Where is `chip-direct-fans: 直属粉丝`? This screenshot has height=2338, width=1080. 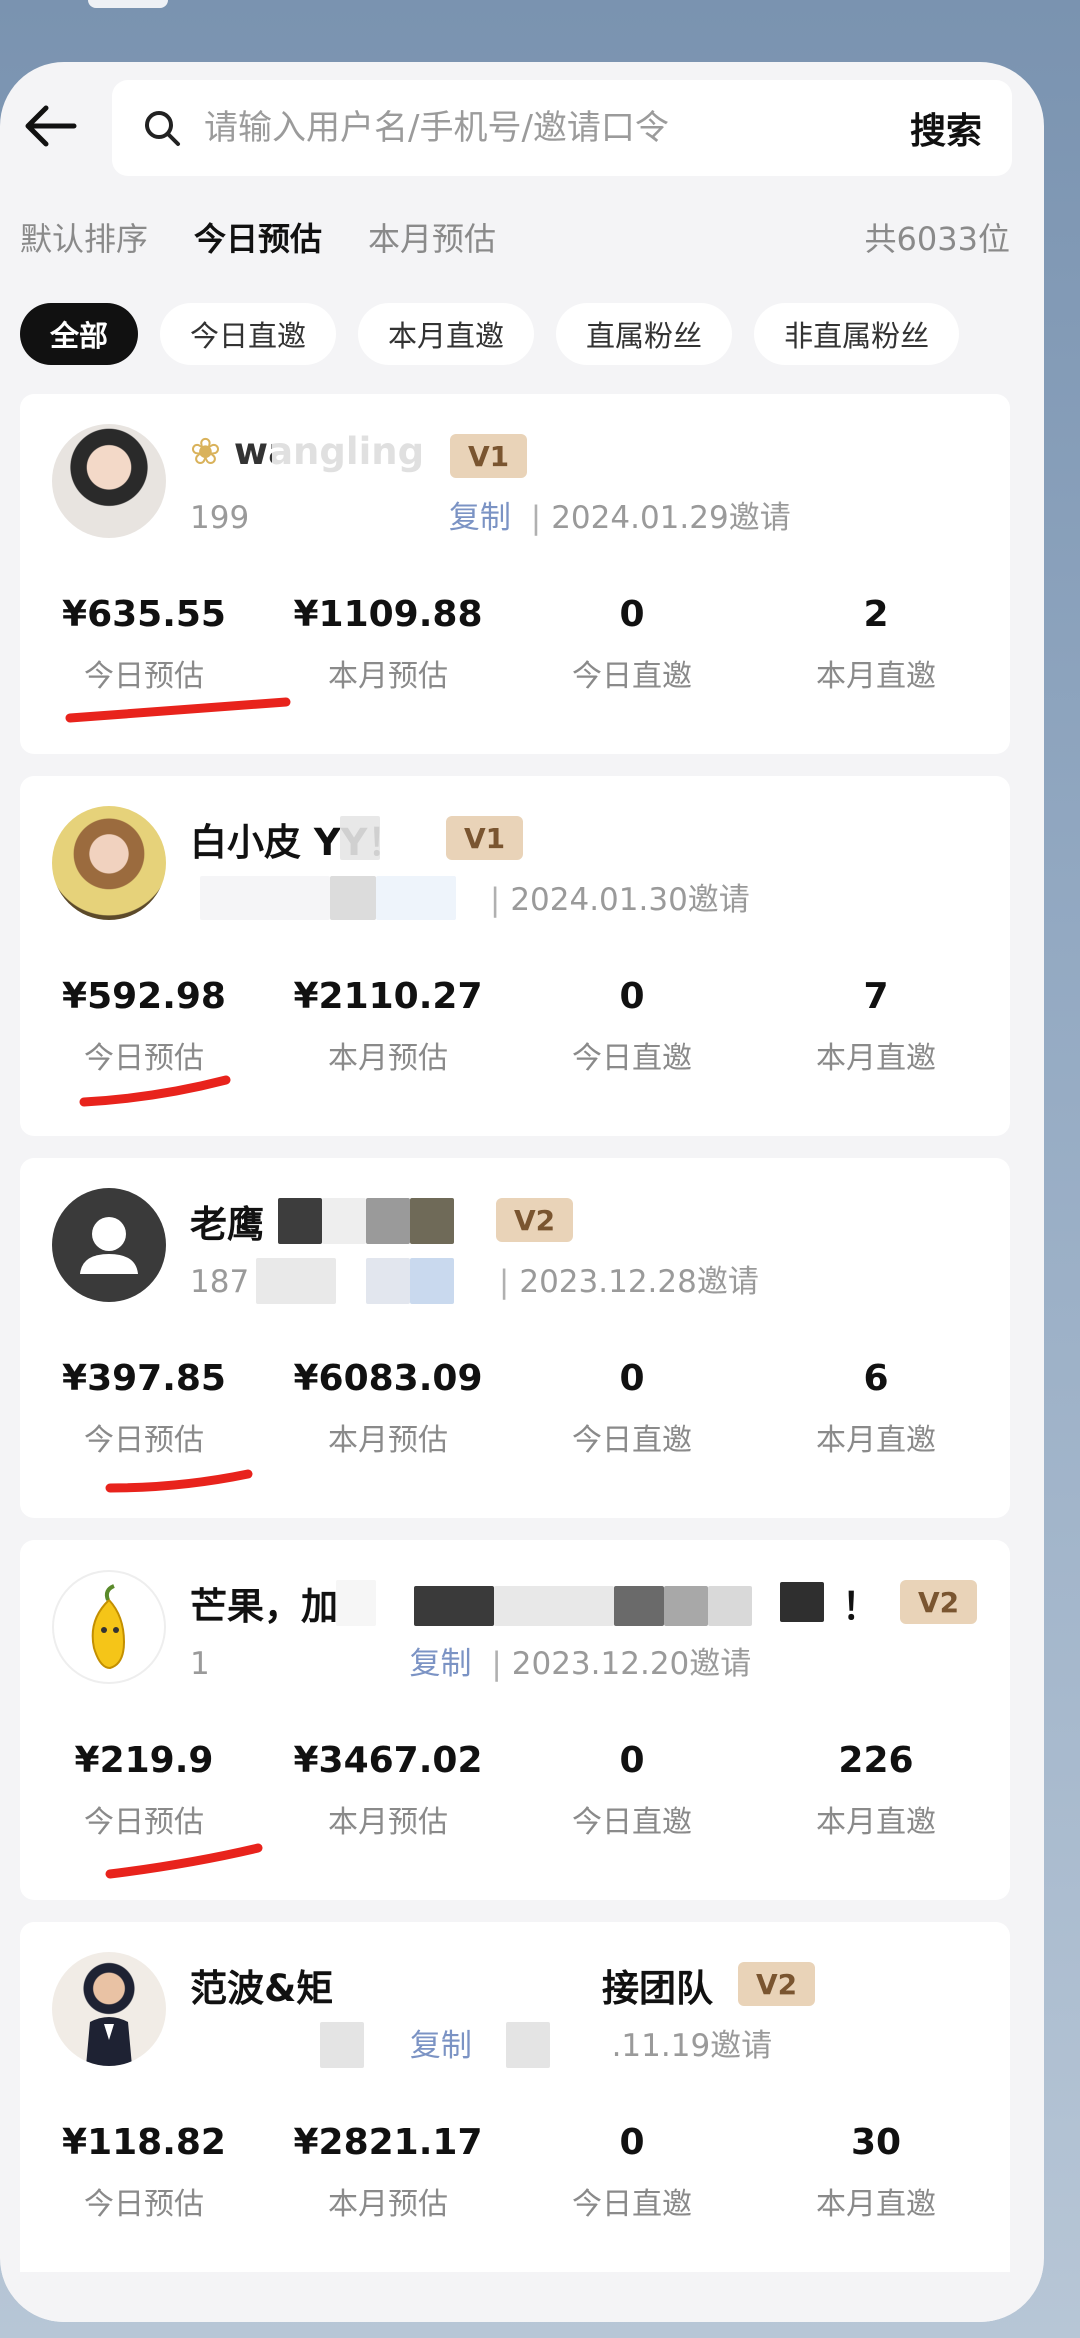 chip-direct-fans: 直属粉丝 is located at coordinates (644, 334).